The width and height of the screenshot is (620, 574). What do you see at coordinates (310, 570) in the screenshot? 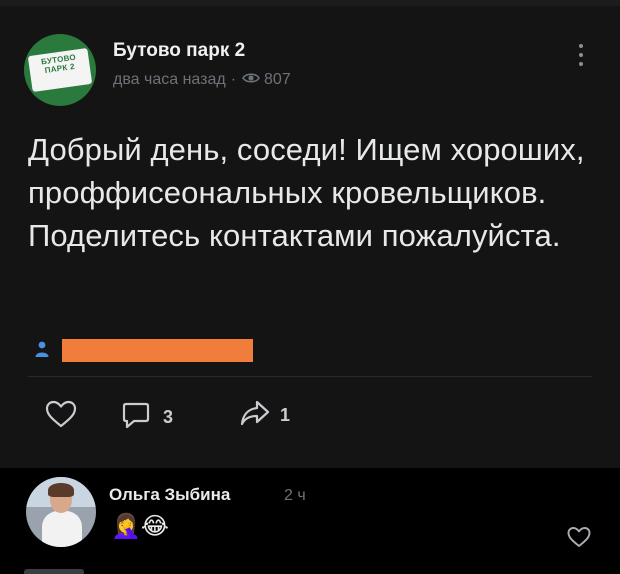
I see `next-comment-edge` at bounding box center [310, 570].